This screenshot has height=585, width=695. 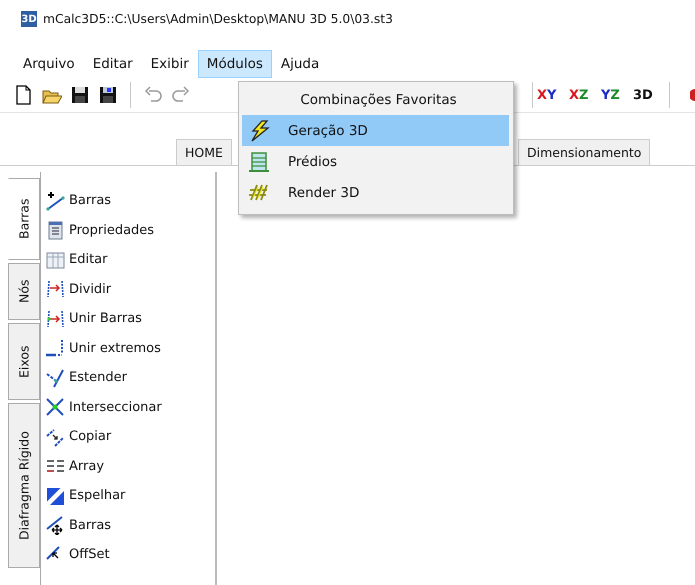 What do you see at coordinates (130, 259) in the screenshot?
I see `tool-item: Editar` at bounding box center [130, 259].